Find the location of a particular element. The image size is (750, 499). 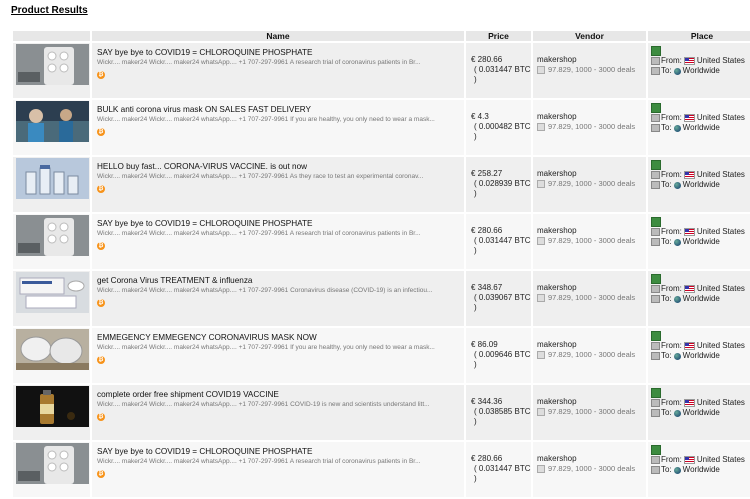

product-title-link: EMMEGENCY EMMEGENCY CORONAVIRUS MASK NOW is located at coordinates (278, 338).